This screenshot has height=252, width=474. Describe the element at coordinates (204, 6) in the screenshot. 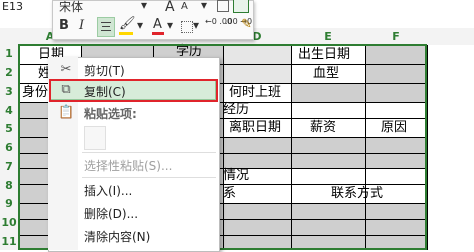

I see `number-format-icon: ▾` at that location.